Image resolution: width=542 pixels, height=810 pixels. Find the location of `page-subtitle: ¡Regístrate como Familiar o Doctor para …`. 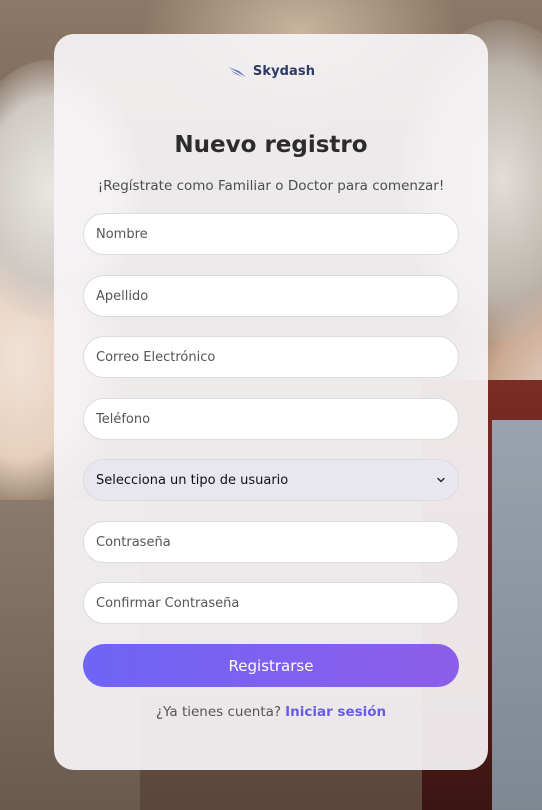

page-subtitle: ¡Regístrate como Familiar o Doctor para … is located at coordinates (271, 186).